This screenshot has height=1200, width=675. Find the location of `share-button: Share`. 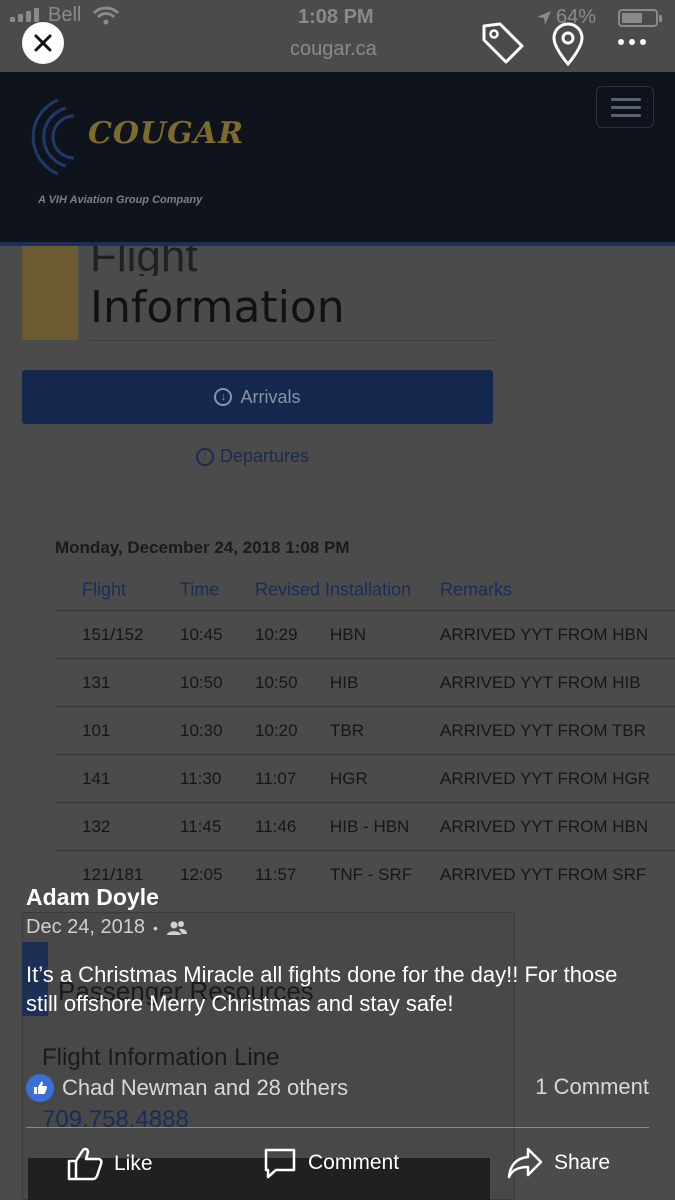

share-button: Share is located at coordinates (558, 1163).